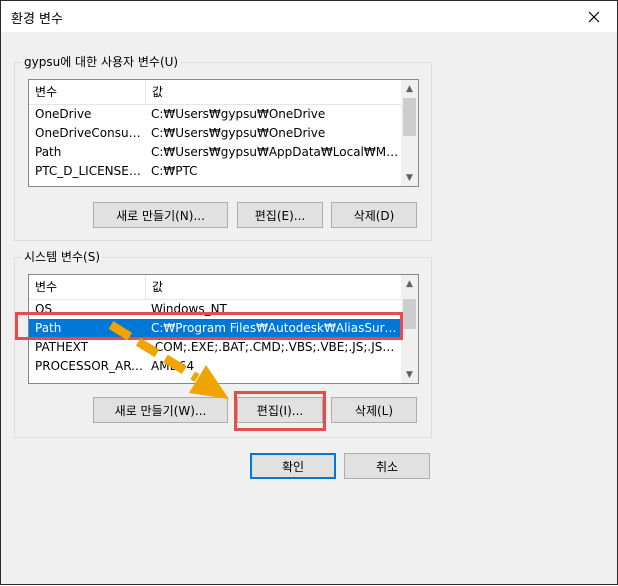 This screenshot has height=586, width=618. I want to click on table-row: PROCESSOR_ARC... AMD64, so click(215, 366).